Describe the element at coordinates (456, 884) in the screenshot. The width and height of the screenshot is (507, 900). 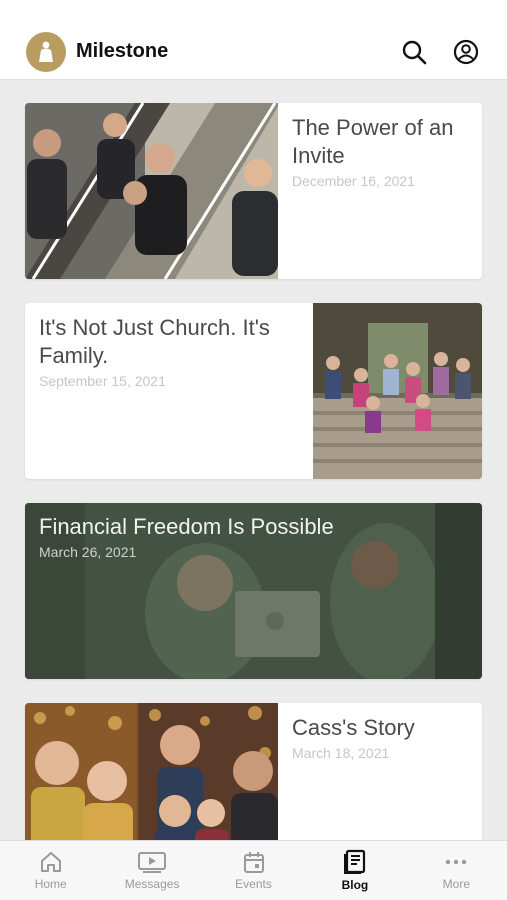
I see `tab-label: More` at that location.